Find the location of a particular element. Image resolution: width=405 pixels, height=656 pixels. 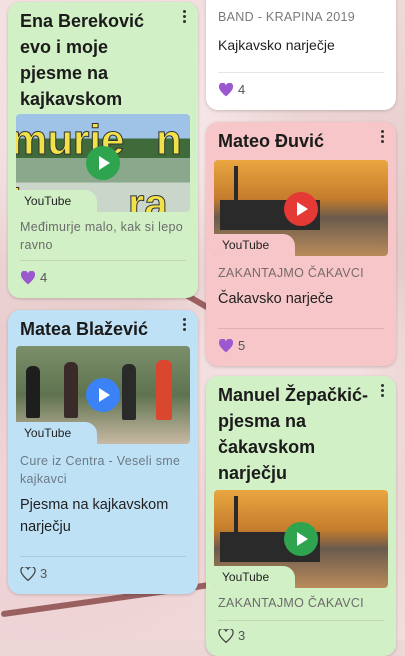

post-body: Čakavsko narječe is located at coordinates (276, 299).